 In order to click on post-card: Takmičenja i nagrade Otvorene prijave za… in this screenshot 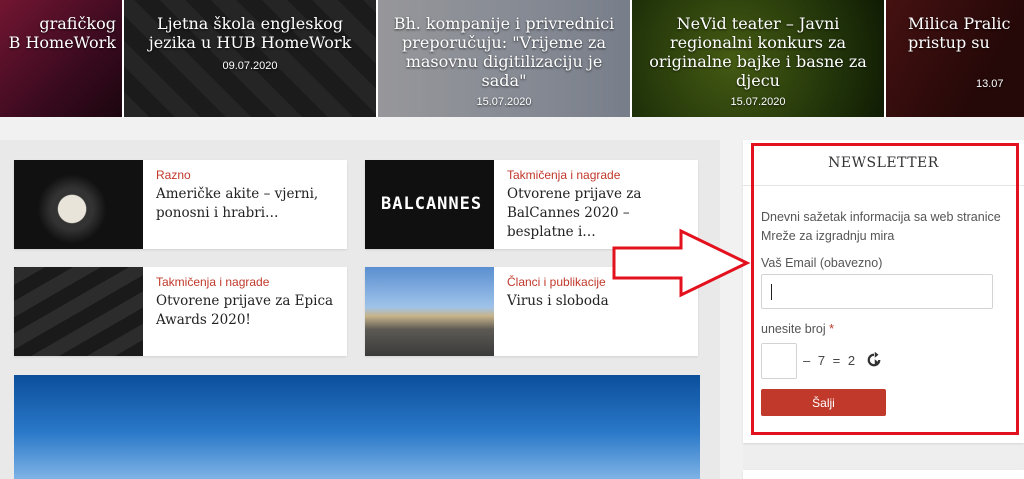, I will do `click(180, 311)`.